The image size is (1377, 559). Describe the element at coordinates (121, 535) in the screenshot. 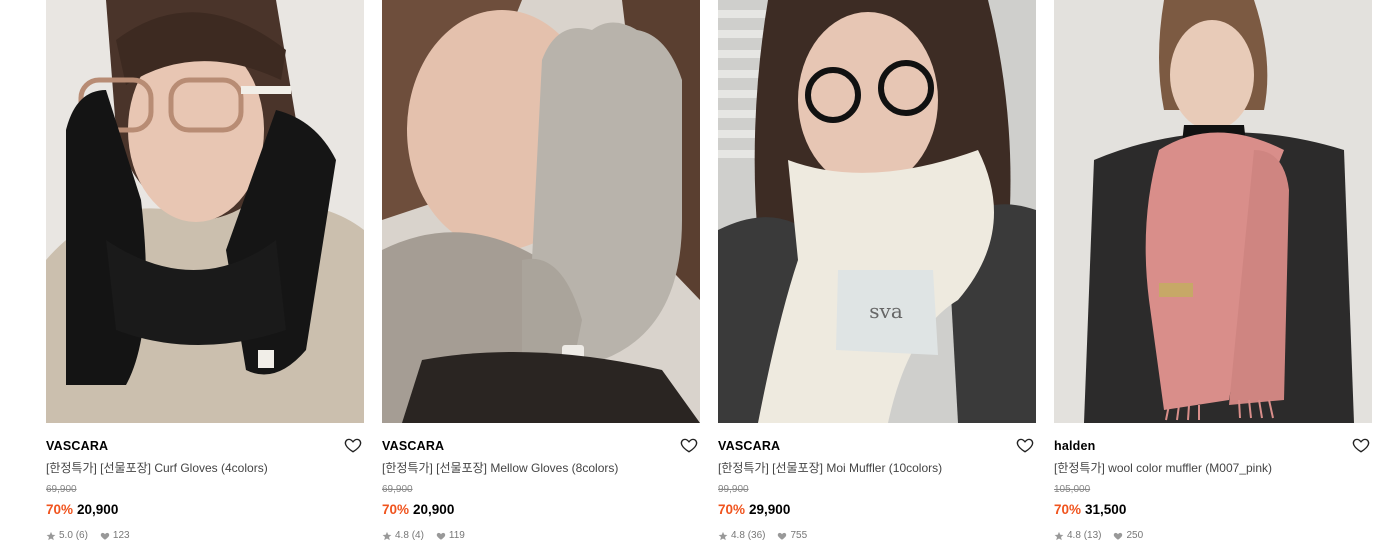

I see `like-count: 123` at that location.